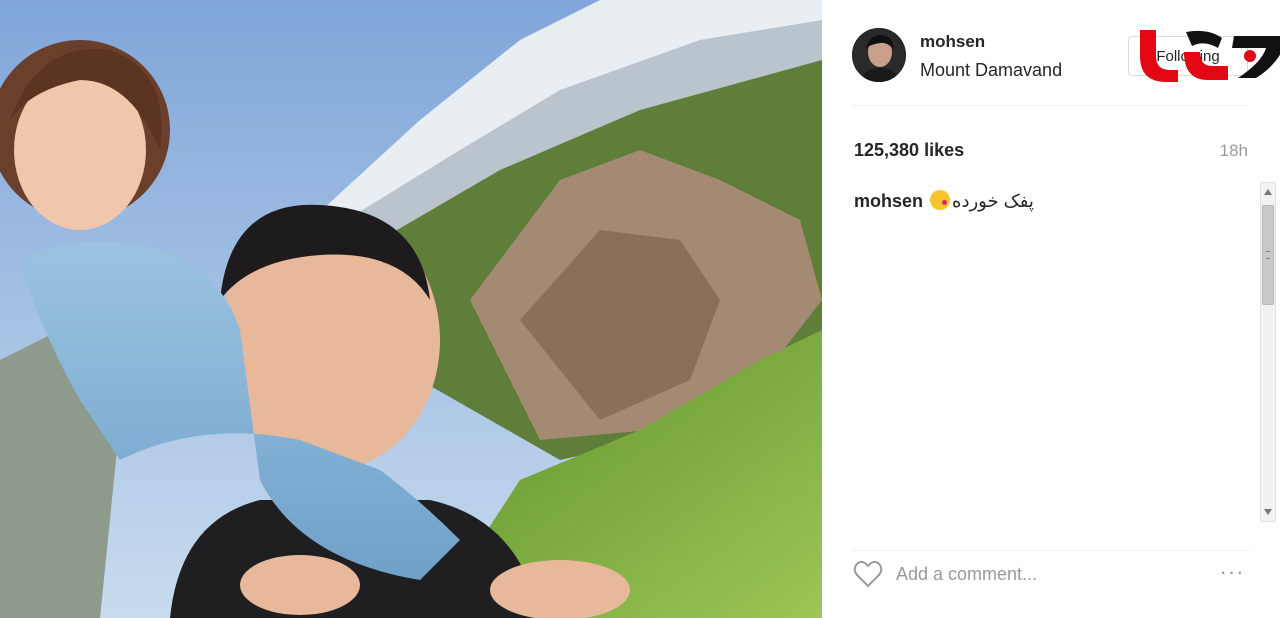 The height and width of the screenshot is (618, 1280). What do you see at coordinates (1234, 151) in the screenshot?
I see `post-time: 18h` at bounding box center [1234, 151].